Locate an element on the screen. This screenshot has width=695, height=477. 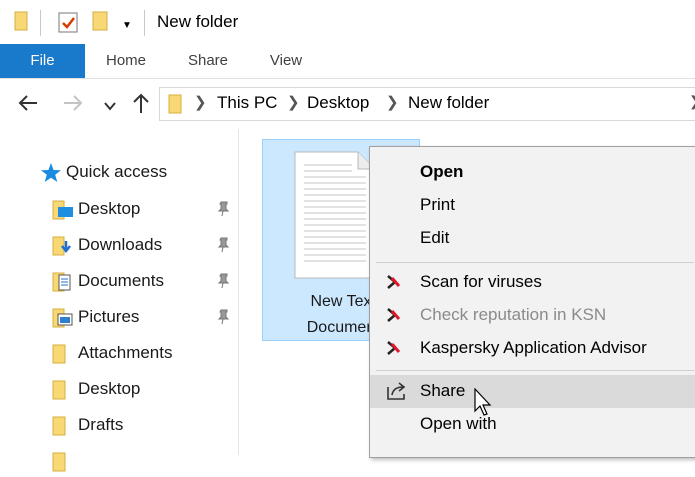
properties-icon is located at coordinates (68, 24).